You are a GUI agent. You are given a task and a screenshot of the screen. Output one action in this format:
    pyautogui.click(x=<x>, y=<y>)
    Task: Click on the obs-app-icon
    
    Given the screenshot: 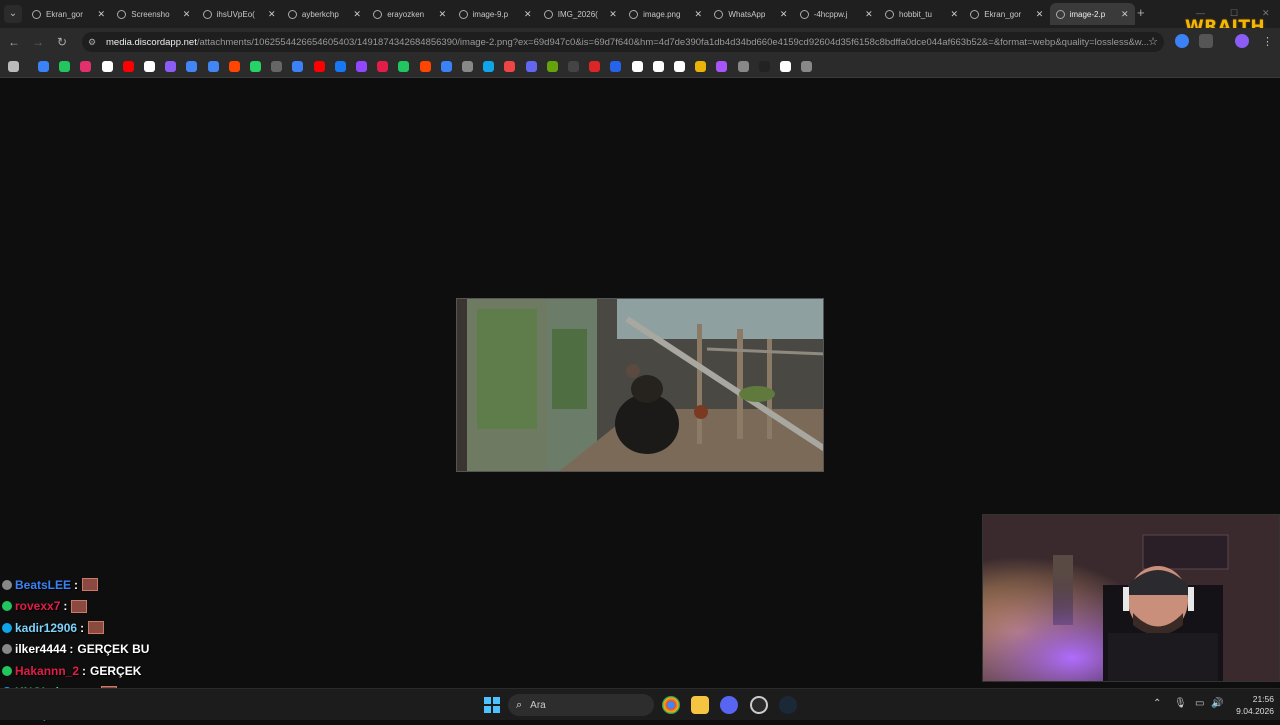 What is the action you would take?
    pyautogui.click(x=759, y=705)
    